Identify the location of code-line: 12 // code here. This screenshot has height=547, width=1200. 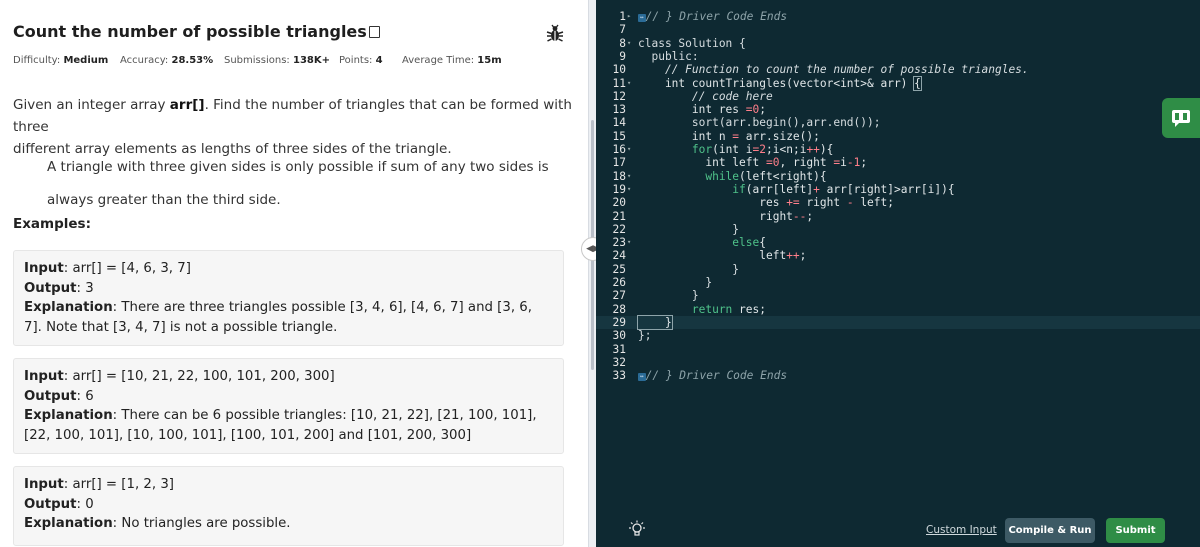
(898, 96).